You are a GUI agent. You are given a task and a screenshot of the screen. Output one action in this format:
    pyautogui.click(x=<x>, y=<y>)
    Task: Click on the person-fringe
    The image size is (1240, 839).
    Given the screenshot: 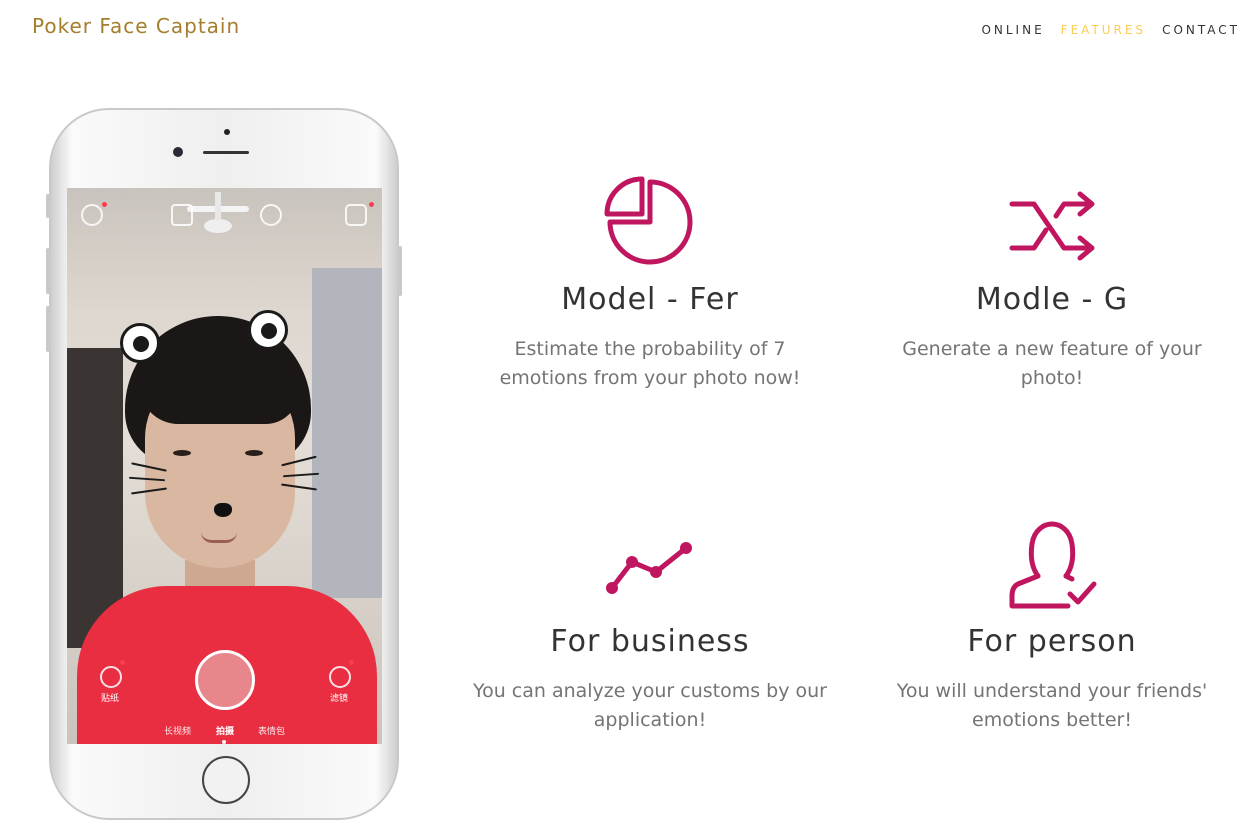 What is the action you would take?
    pyautogui.click(x=219, y=392)
    